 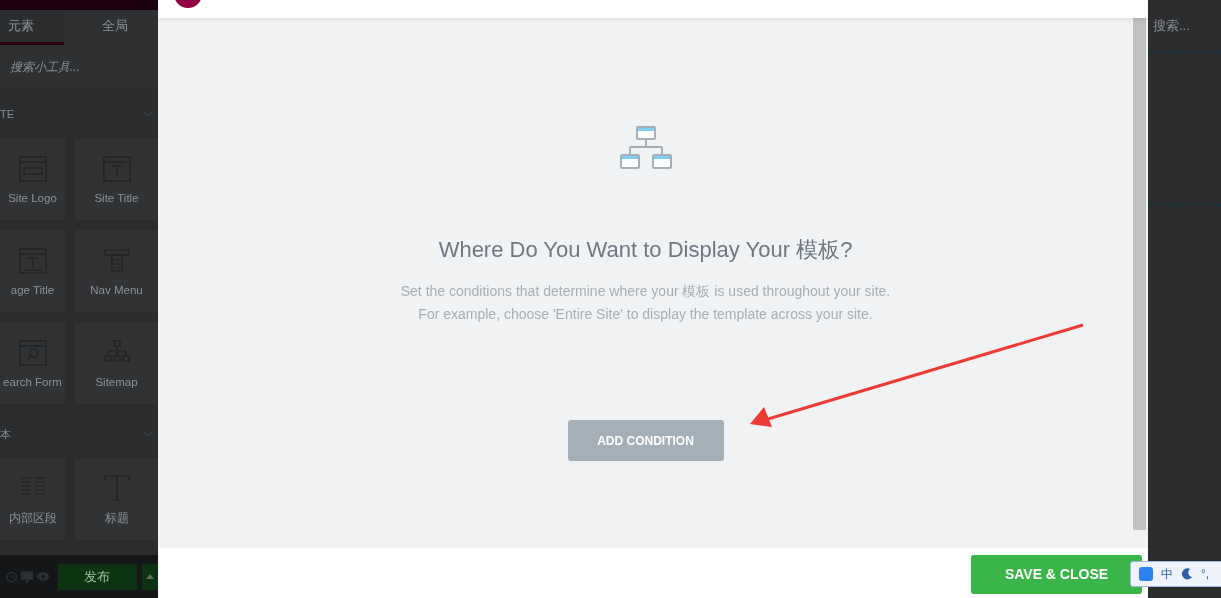 What do you see at coordinates (32, 290) in the screenshot?
I see `widget-label: age Title` at bounding box center [32, 290].